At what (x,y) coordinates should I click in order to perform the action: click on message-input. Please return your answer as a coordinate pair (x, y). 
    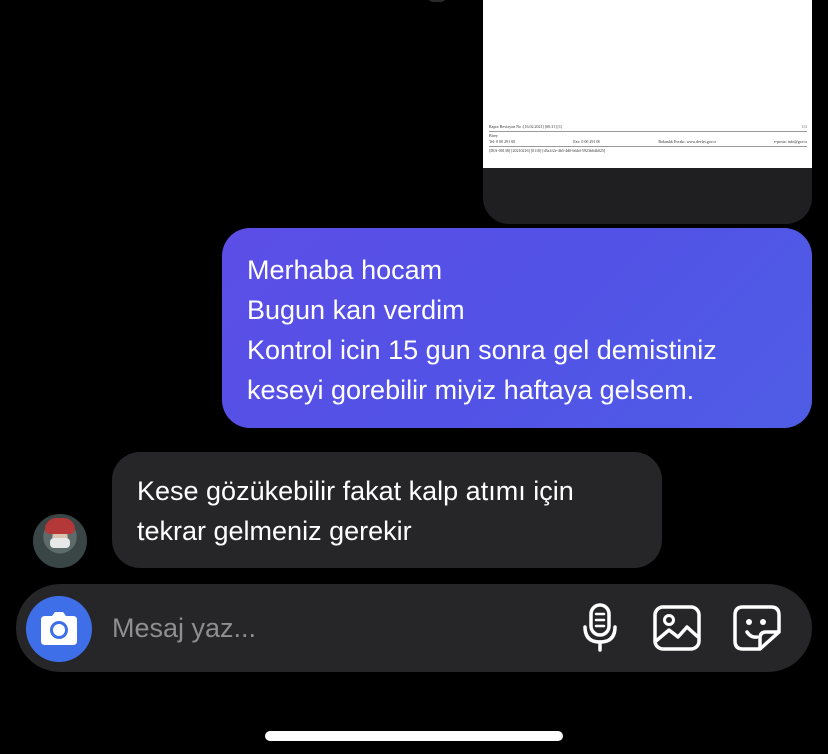
    Looking at the image, I should click on (322, 628).